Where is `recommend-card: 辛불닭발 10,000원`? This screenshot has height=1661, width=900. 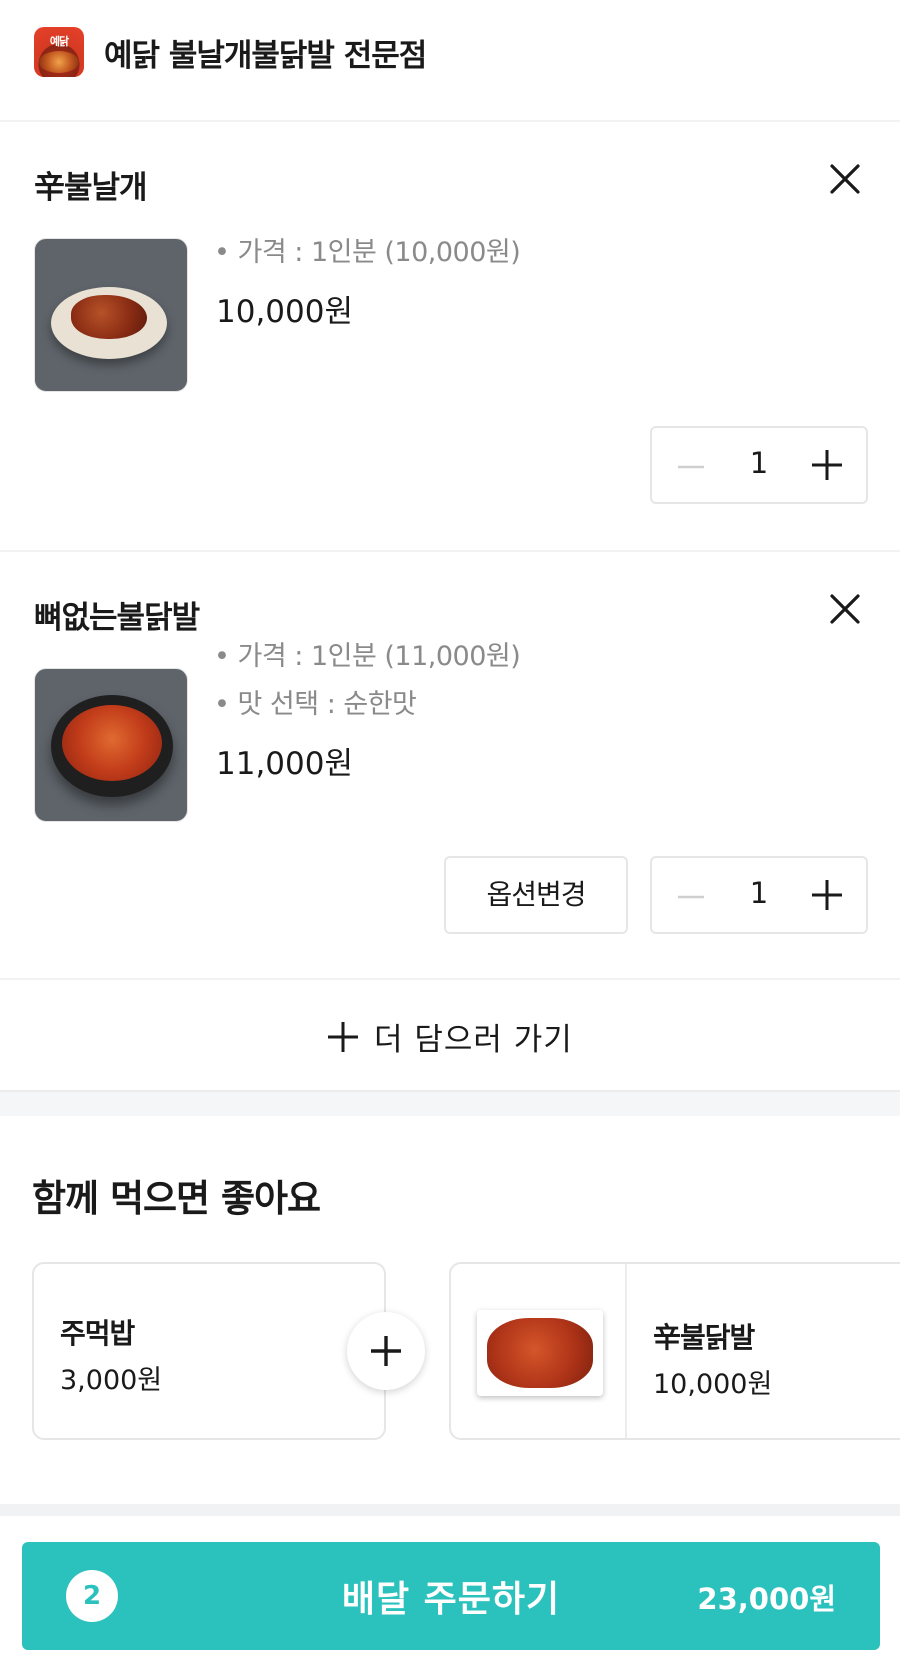
recommend-card: 辛불닭발 10,000원 is located at coordinates (674, 1351).